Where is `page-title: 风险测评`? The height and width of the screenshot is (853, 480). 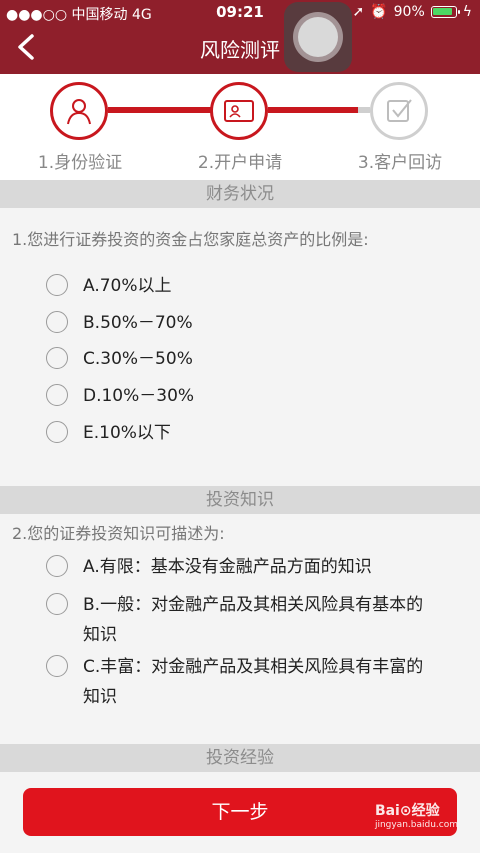 page-title: 风险测评 is located at coordinates (240, 50).